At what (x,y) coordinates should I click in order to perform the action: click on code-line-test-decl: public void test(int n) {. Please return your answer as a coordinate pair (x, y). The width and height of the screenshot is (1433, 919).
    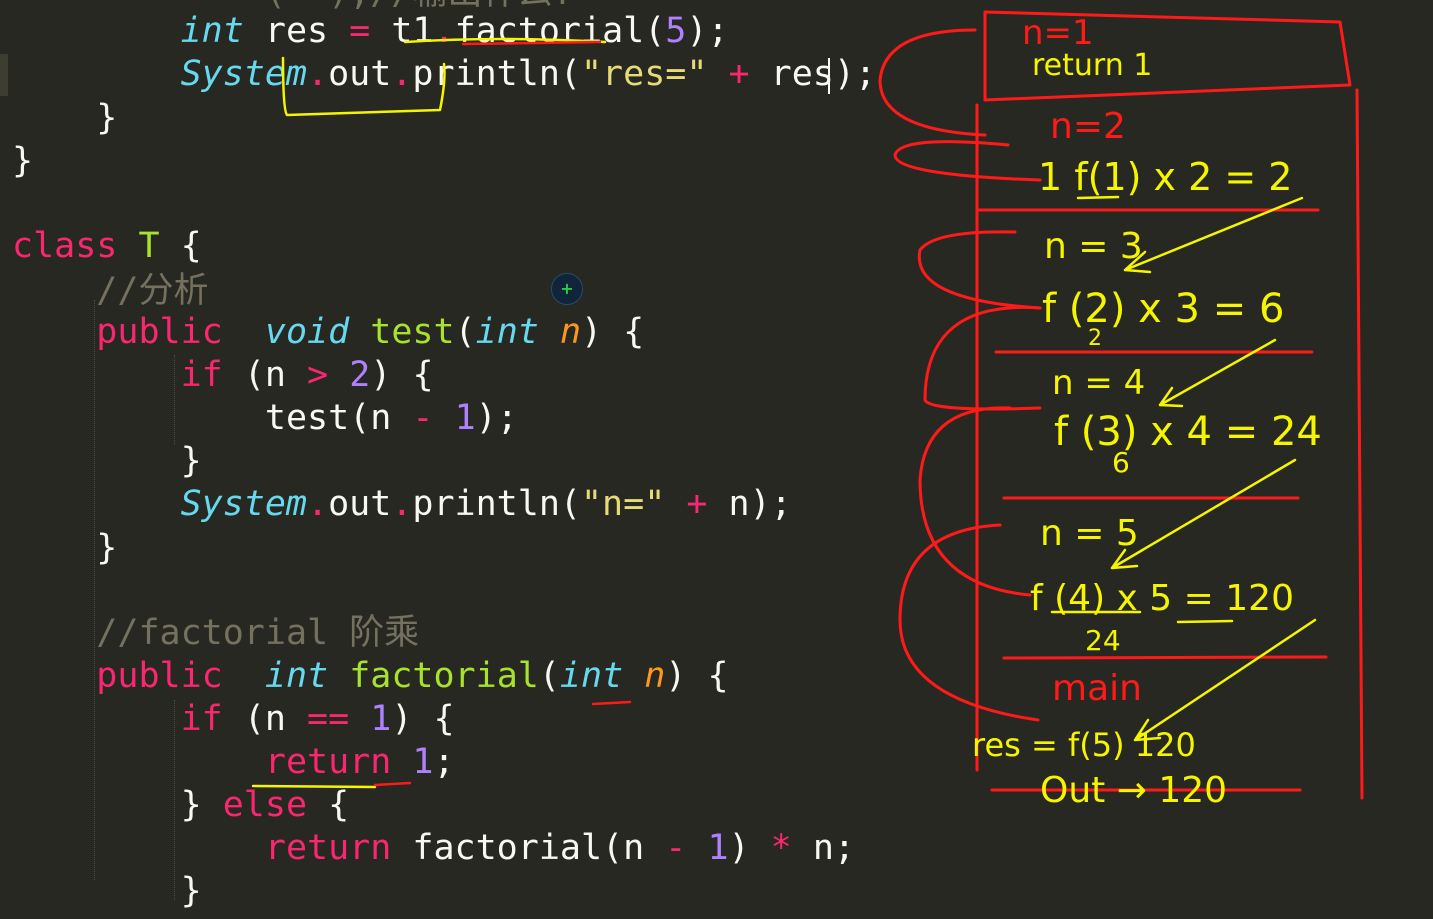
    Looking at the image, I should click on (370, 332).